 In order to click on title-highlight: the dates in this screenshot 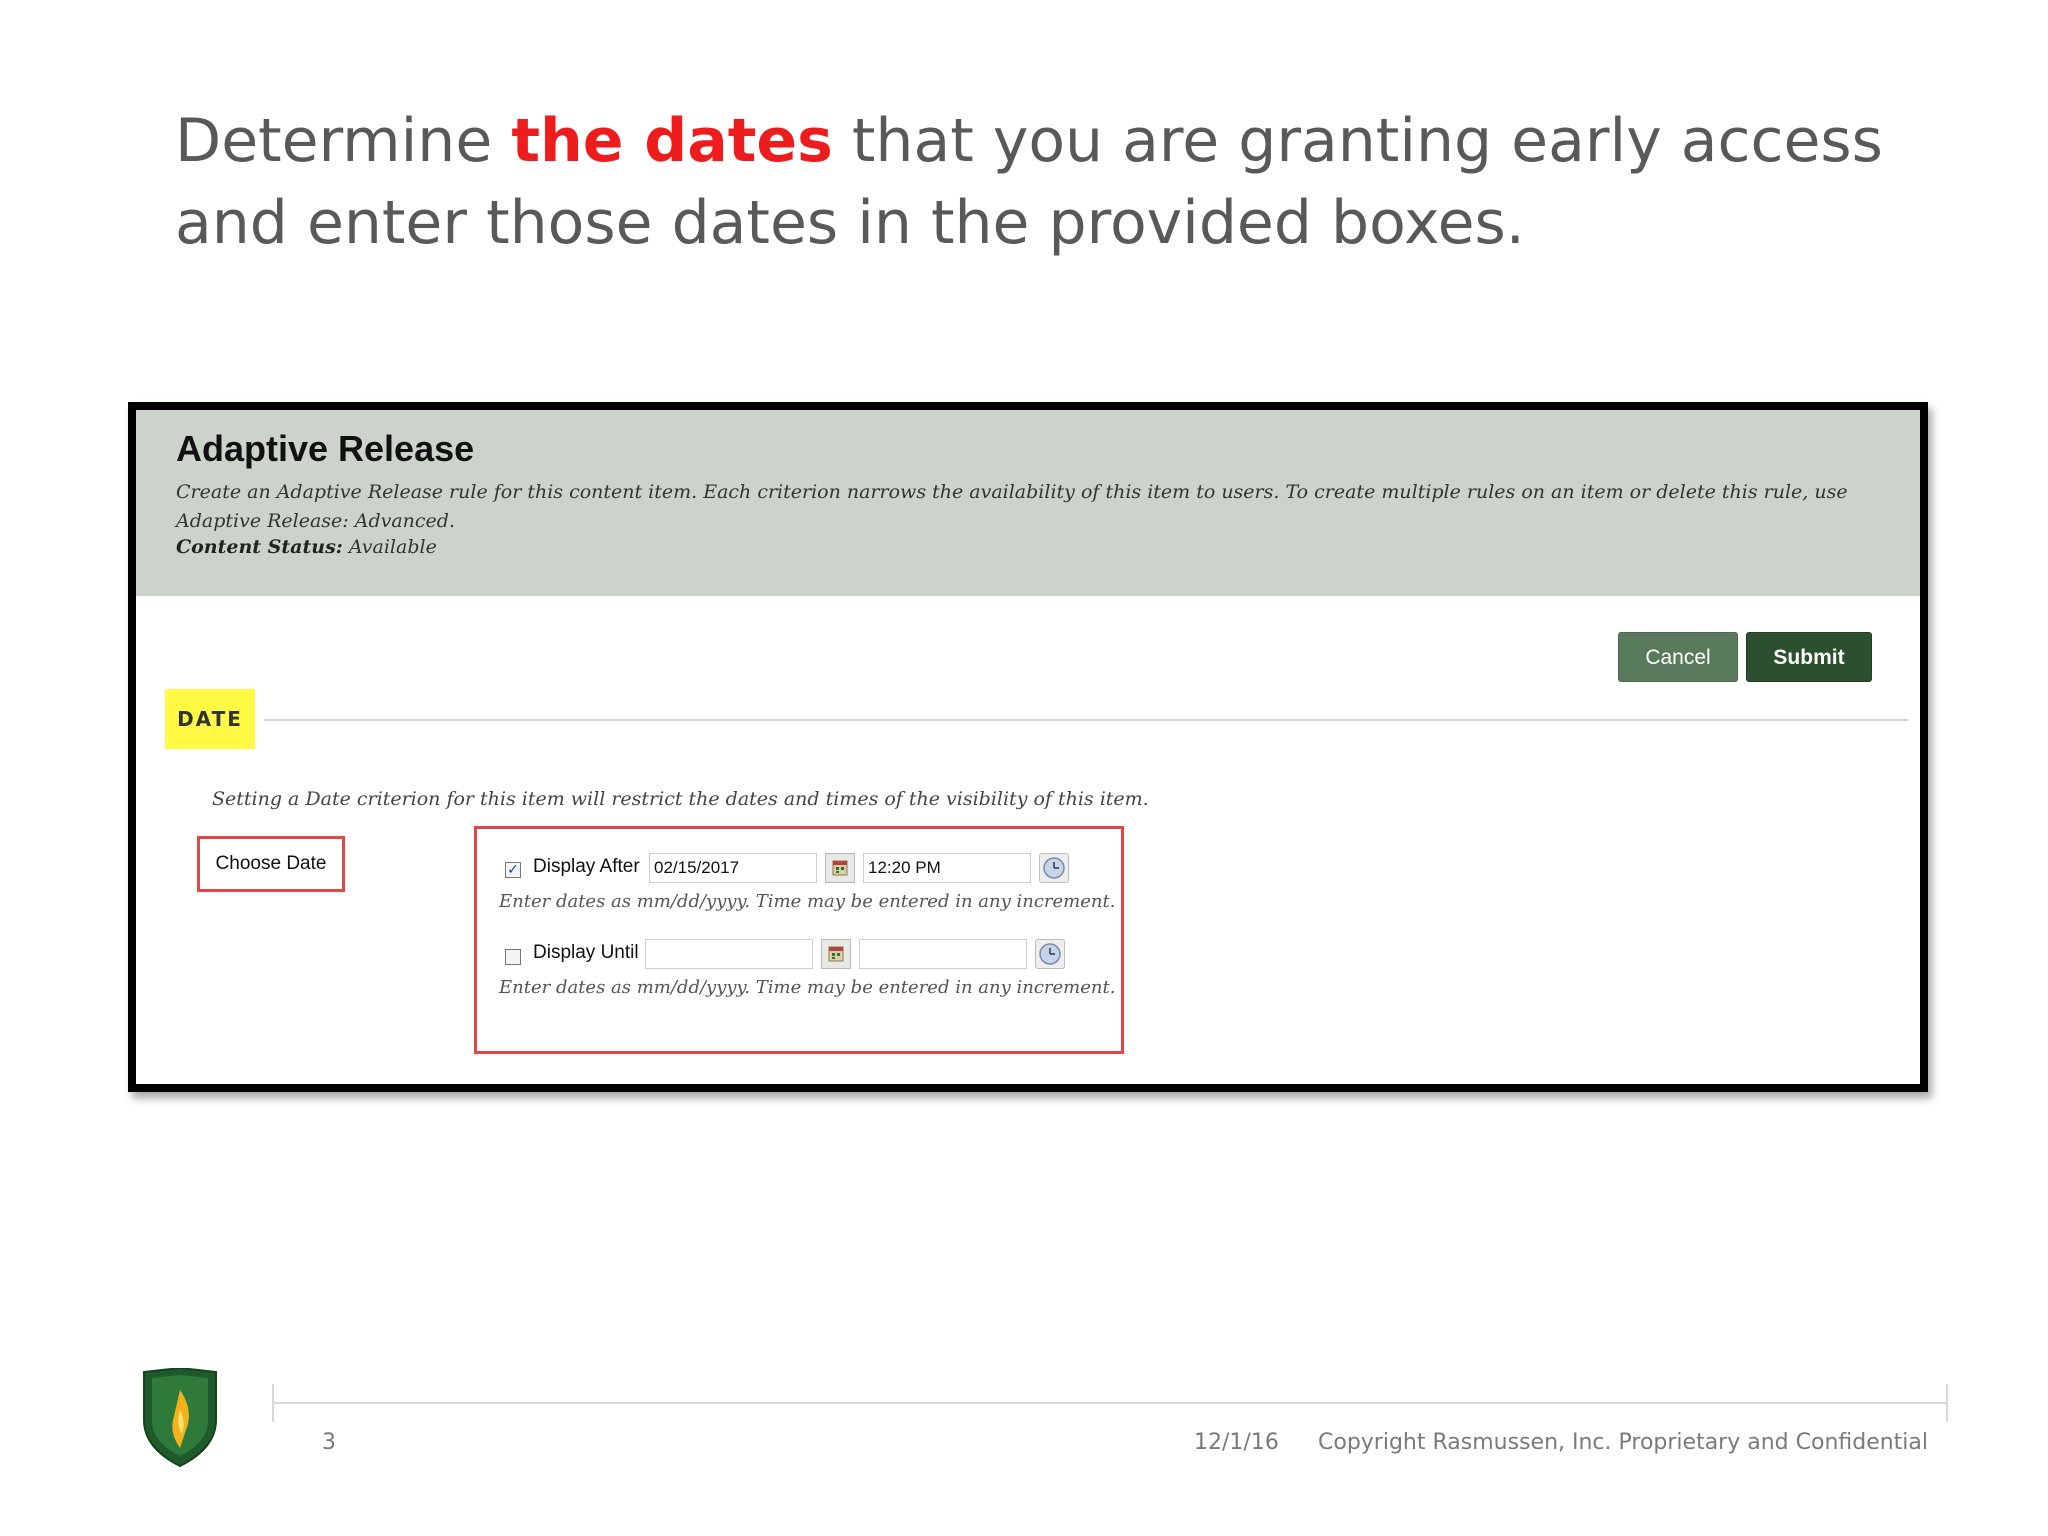, I will do `click(672, 141)`.